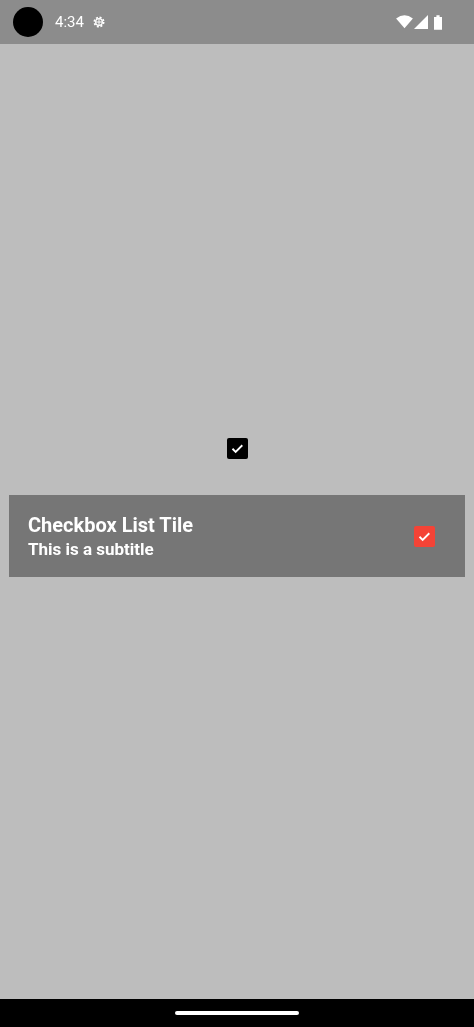 The width and height of the screenshot is (474, 1027). What do you see at coordinates (237, 536) in the screenshot?
I see `list-tile: Checkbox List Tile This is a subtitle` at bounding box center [237, 536].